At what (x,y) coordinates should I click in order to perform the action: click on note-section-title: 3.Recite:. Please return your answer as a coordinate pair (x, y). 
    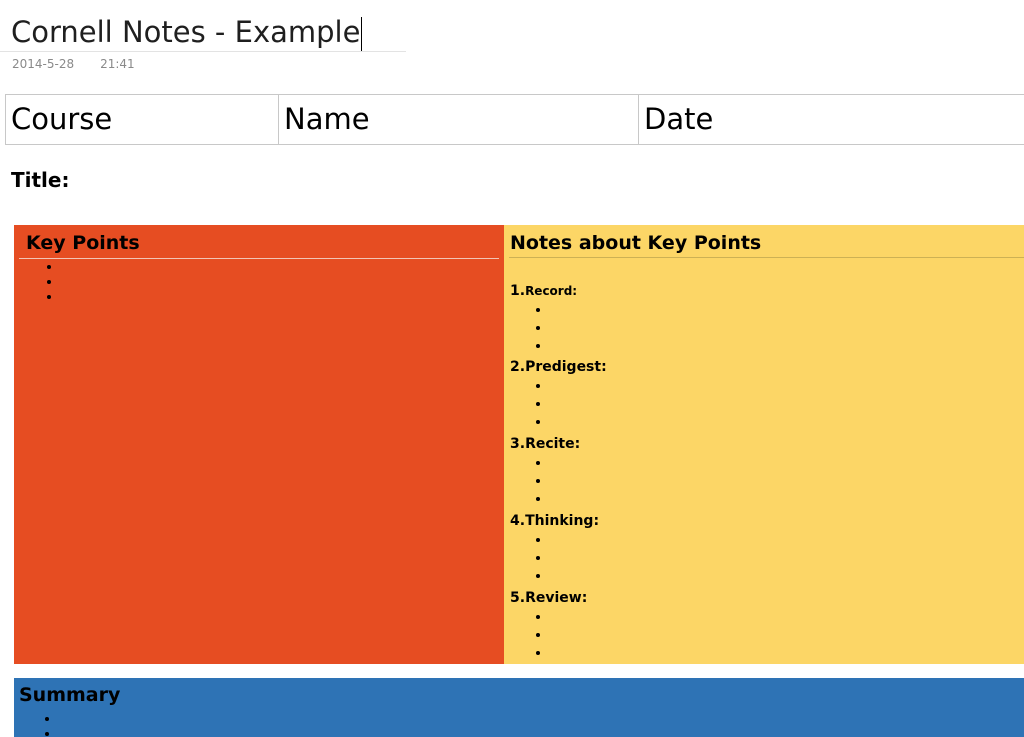
    Looking at the image, I should click on (545, 444).